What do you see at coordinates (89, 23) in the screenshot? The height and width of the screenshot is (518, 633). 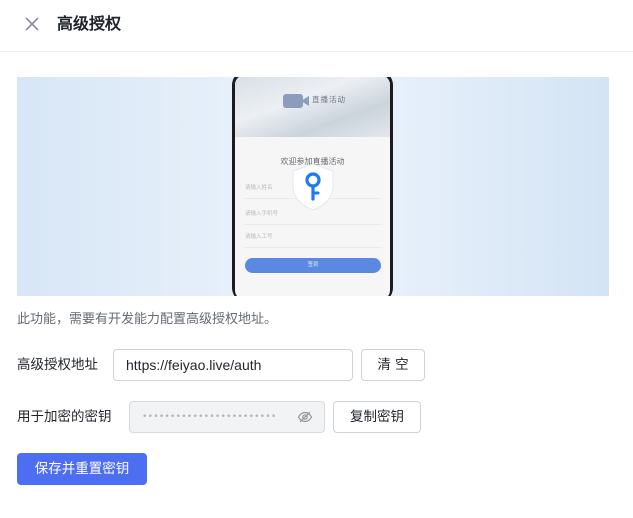 I see `dialog-title: 高级授权` at bounding box center [89, 23].